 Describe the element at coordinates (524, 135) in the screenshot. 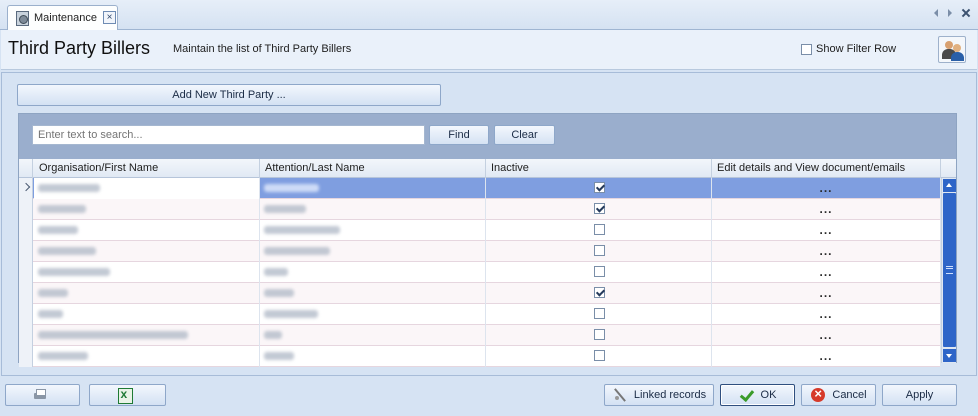

I see `clear-button: Clear` at that location.